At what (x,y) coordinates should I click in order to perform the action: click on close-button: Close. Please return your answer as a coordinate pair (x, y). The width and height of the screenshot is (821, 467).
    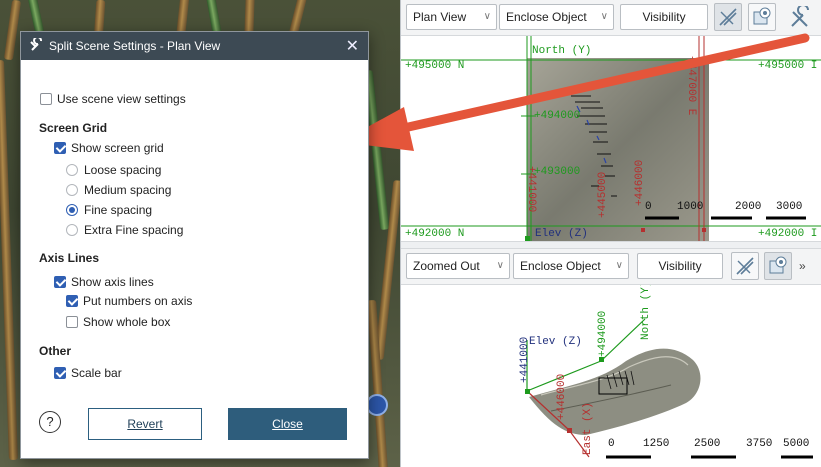
    Looking at the image, I should click on (287, 424).